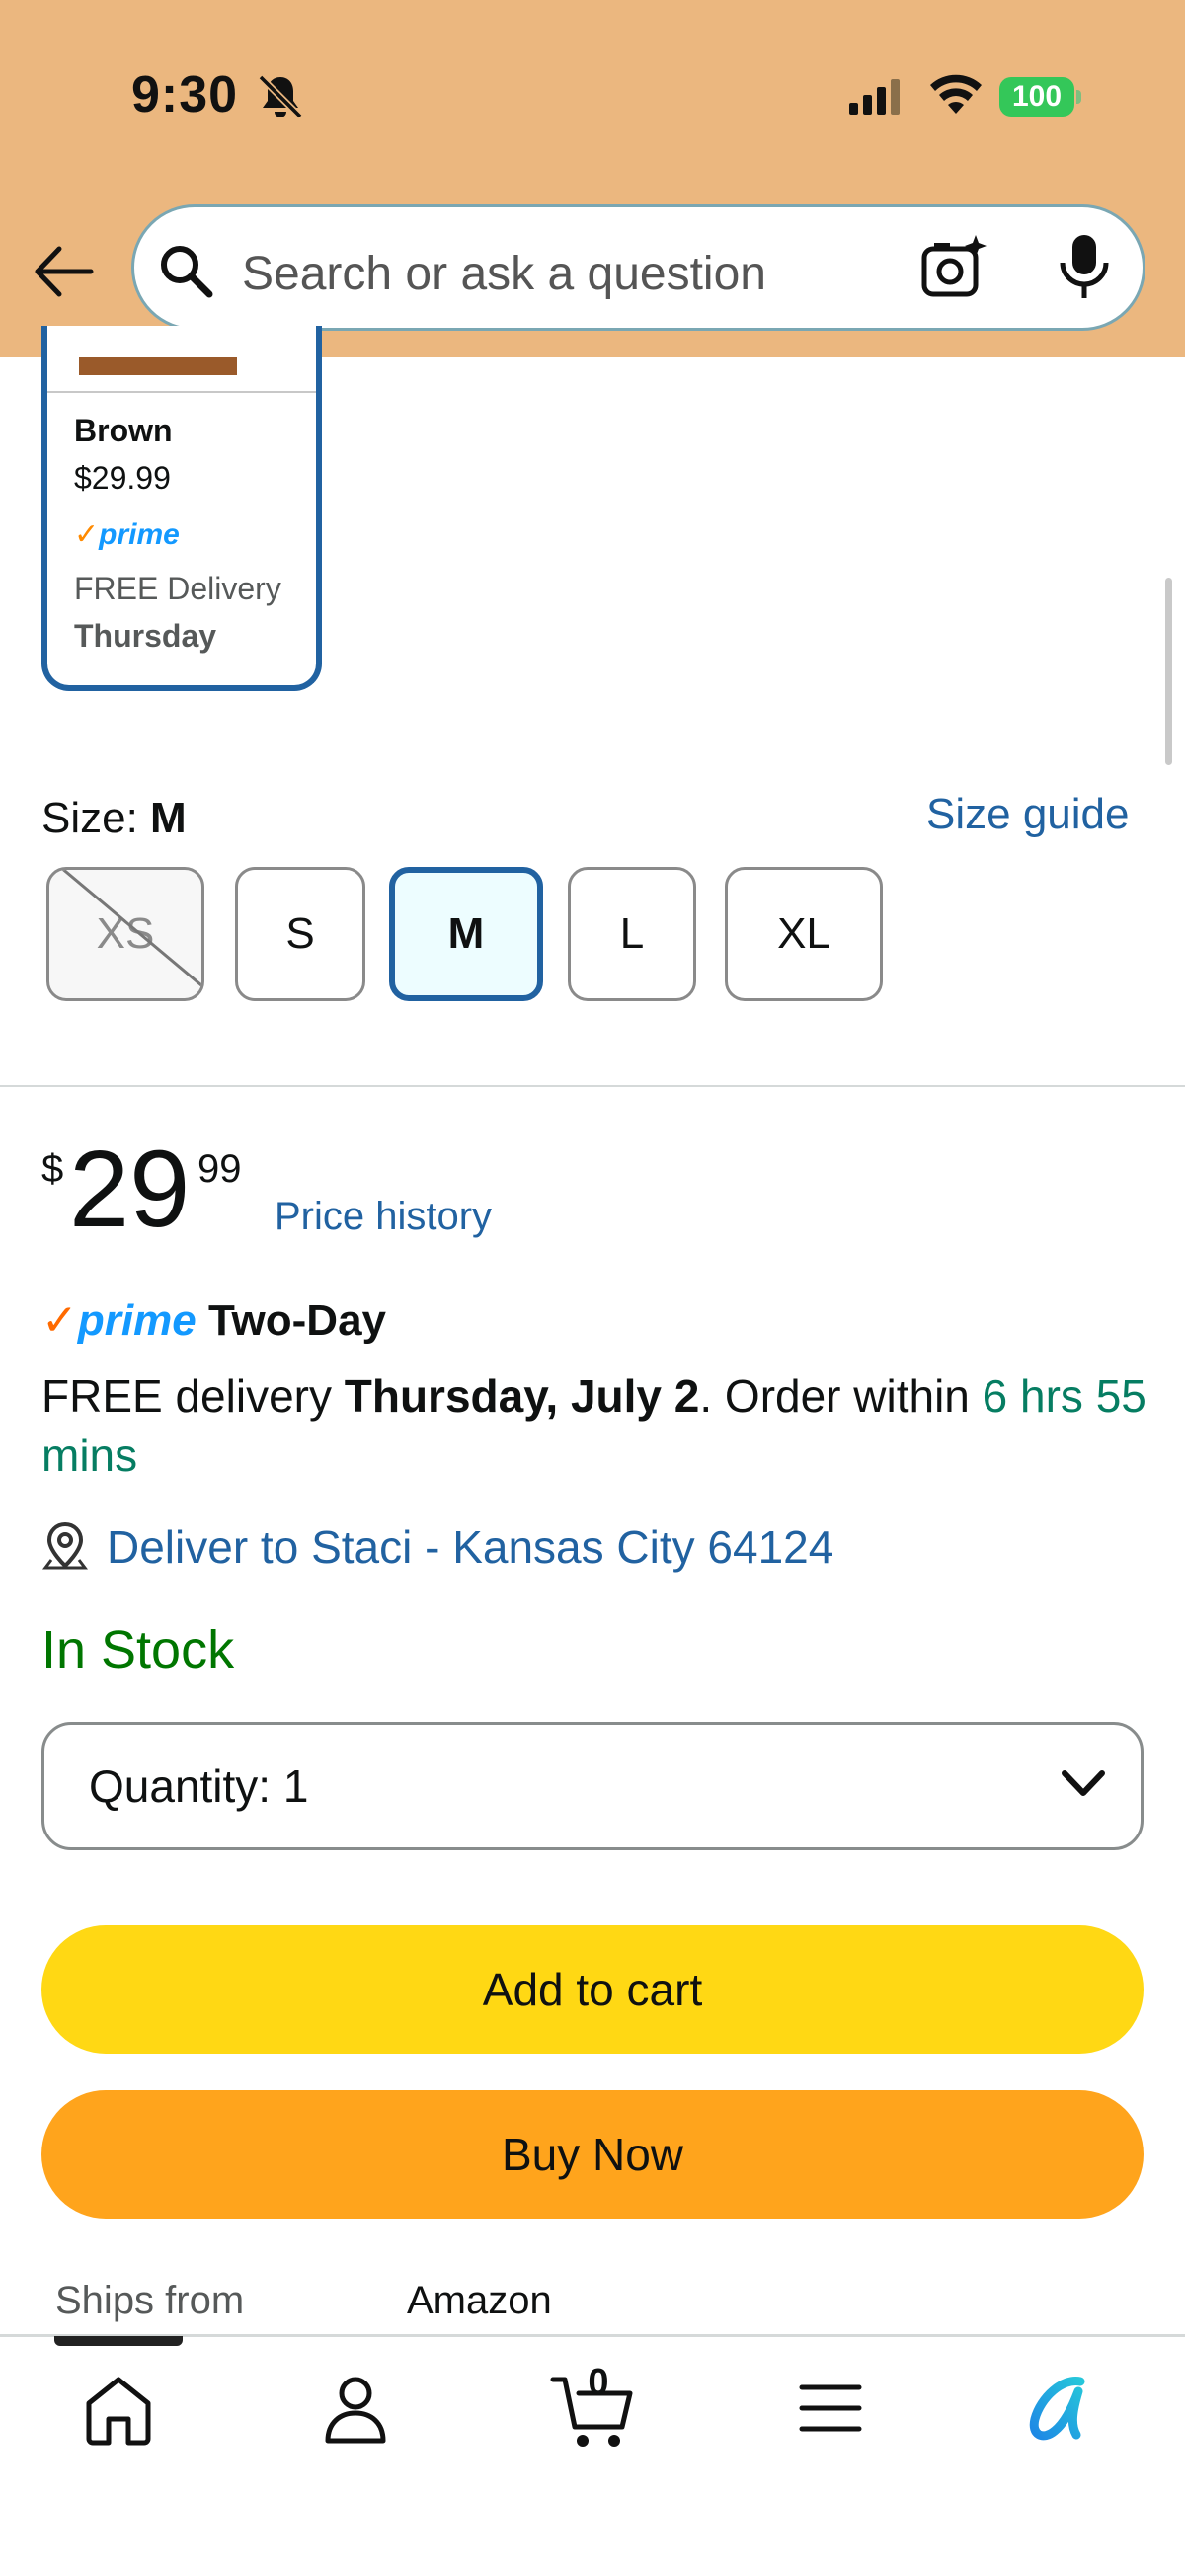 The width and height of the screenshot is (1185, 2576). Describe the element at coordinates (169, 818) in the screenshot. I see `size-selected-value: M` at that location.